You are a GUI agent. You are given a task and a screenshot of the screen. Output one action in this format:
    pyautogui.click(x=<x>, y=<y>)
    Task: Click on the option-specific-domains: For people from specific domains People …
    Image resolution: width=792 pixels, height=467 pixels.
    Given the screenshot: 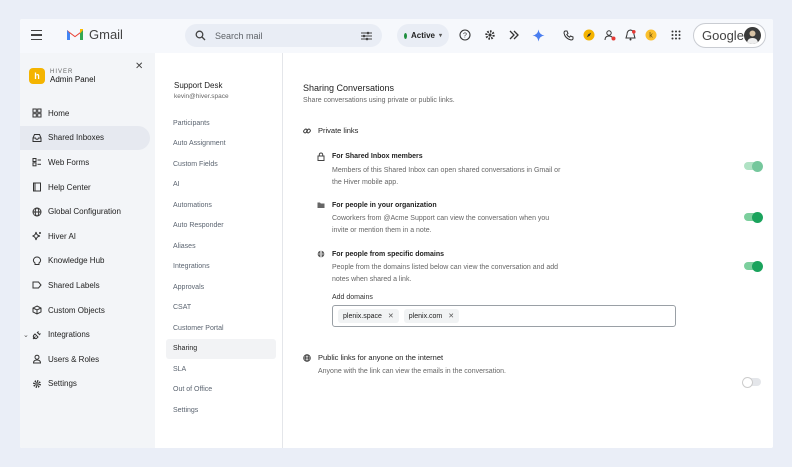 What is the action you would take?
    pyautogui.click(x=537, y=267)
    